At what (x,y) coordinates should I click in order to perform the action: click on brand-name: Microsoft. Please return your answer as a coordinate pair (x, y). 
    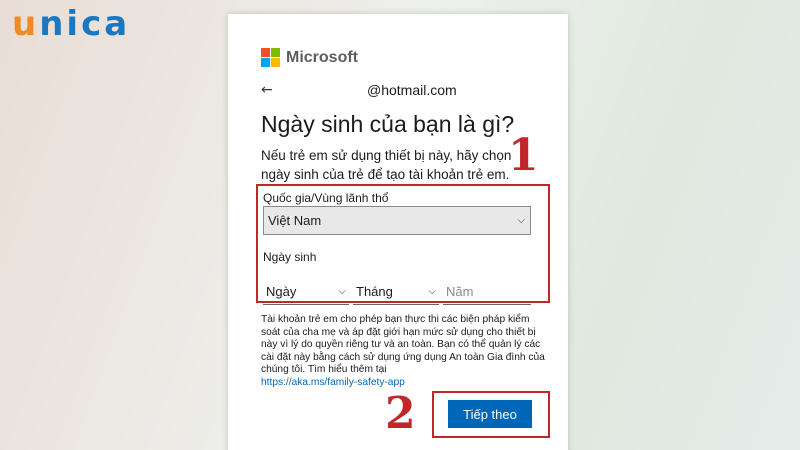
    Looking at the image, I should click on (322, 57).